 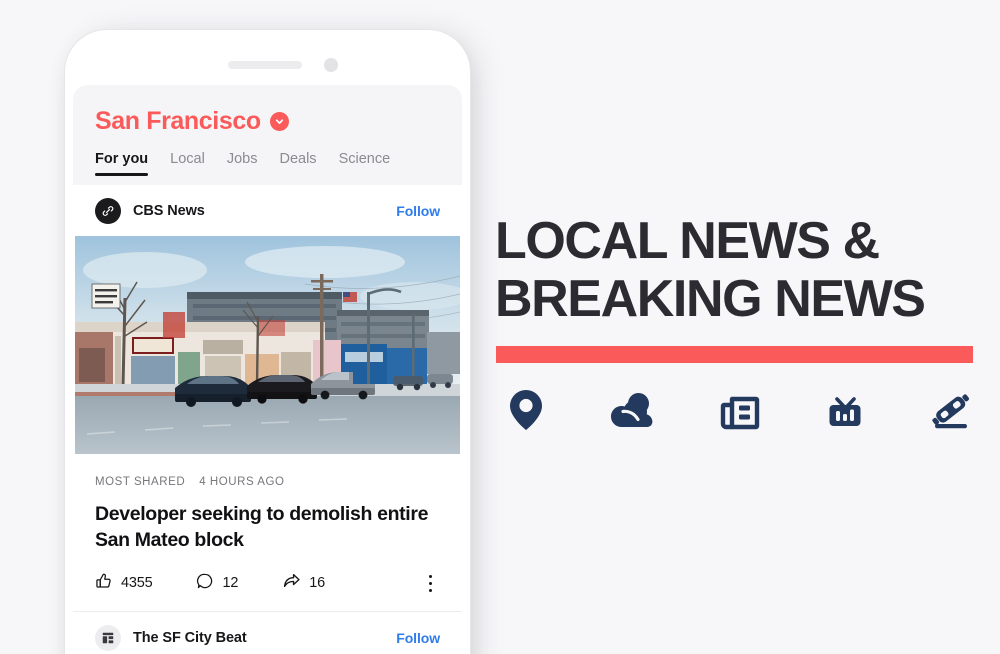 What do you see at coordinates (267, 591) in the screenshot?
I see `engagement-row: 4355 12 16` at bounding box center [267, 591].